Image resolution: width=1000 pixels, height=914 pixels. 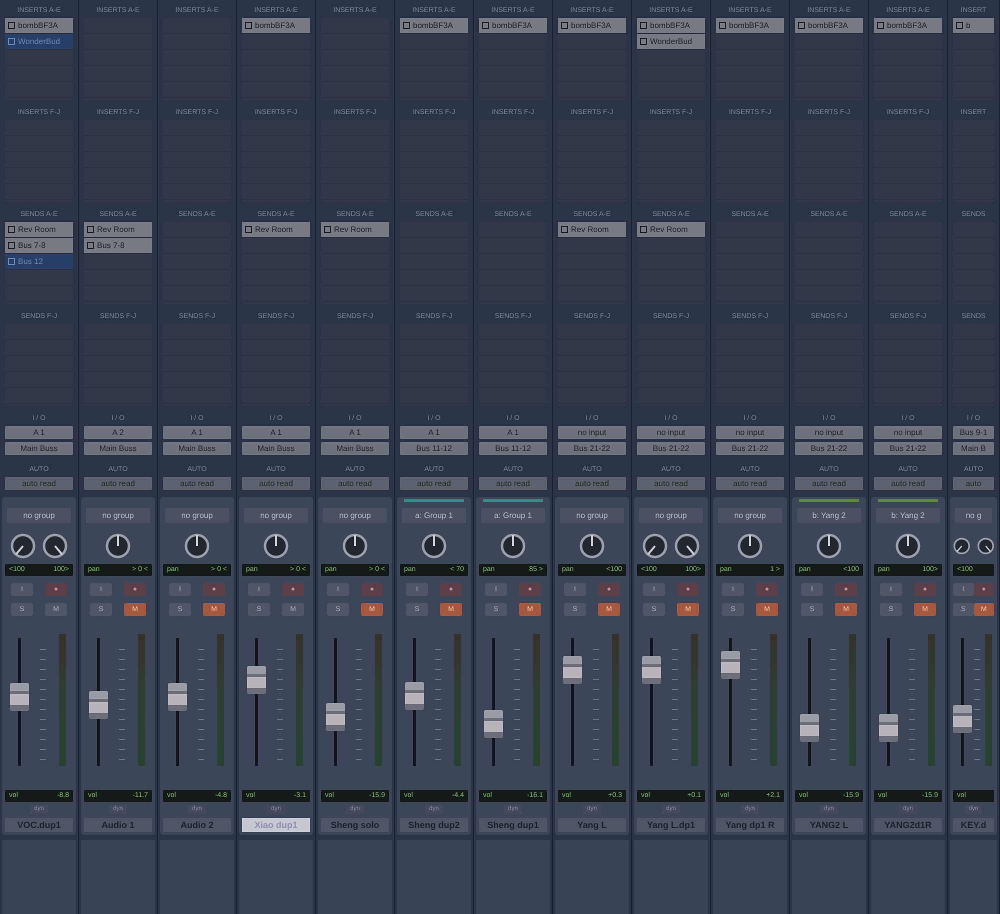 I want to click on track-name: Xiao dup1, so click(x=276, y=825).